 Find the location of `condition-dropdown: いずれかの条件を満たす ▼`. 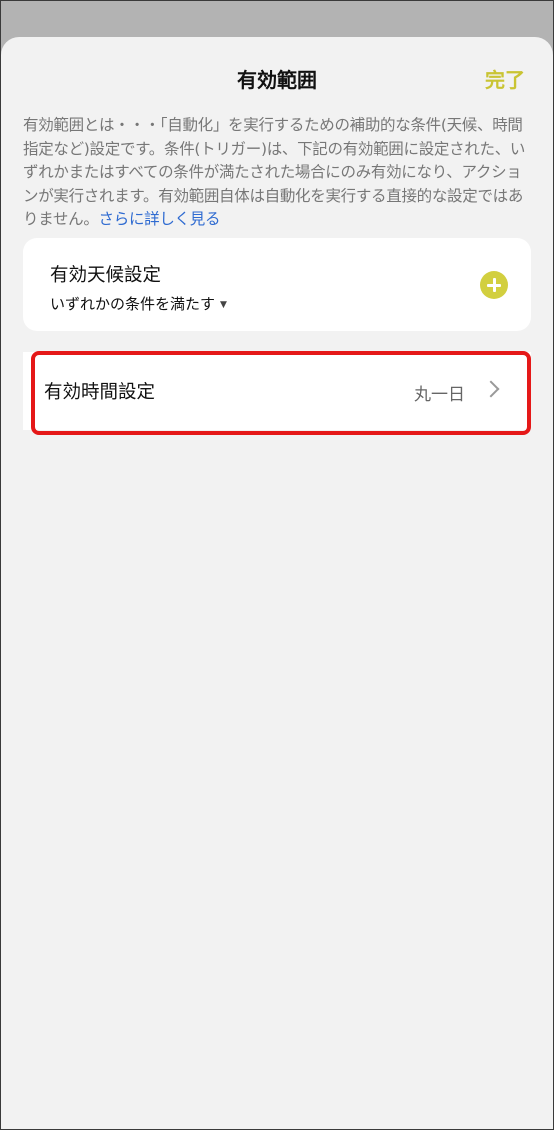

condition-dropdown: いずれかの条件を満たす ▼ is located at coordinates (138, 303).